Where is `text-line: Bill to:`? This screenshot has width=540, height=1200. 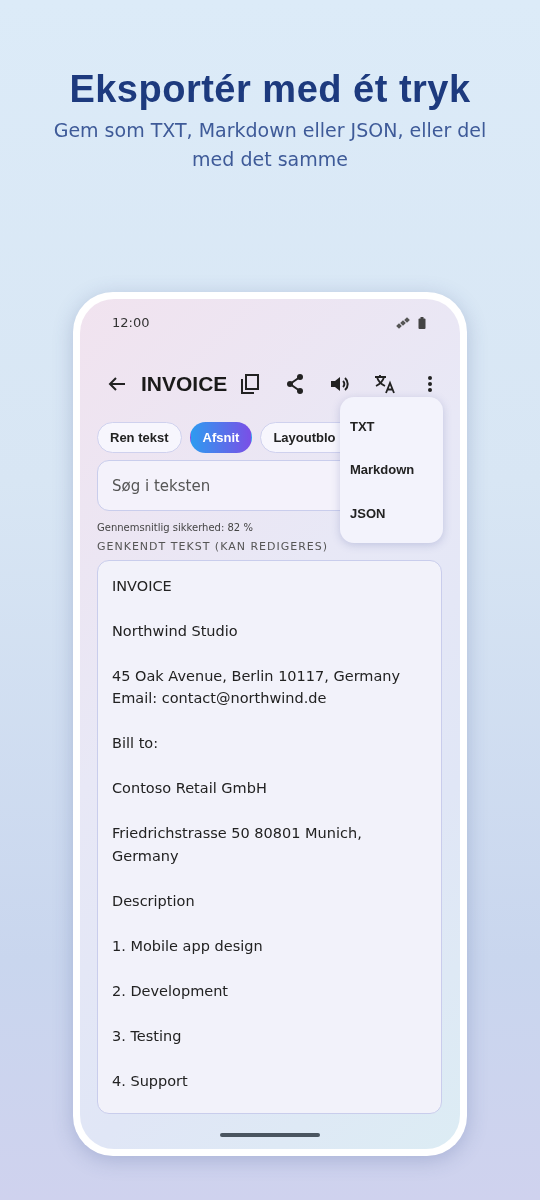 text-line: Bill to: is located at coordinates (136, 744).